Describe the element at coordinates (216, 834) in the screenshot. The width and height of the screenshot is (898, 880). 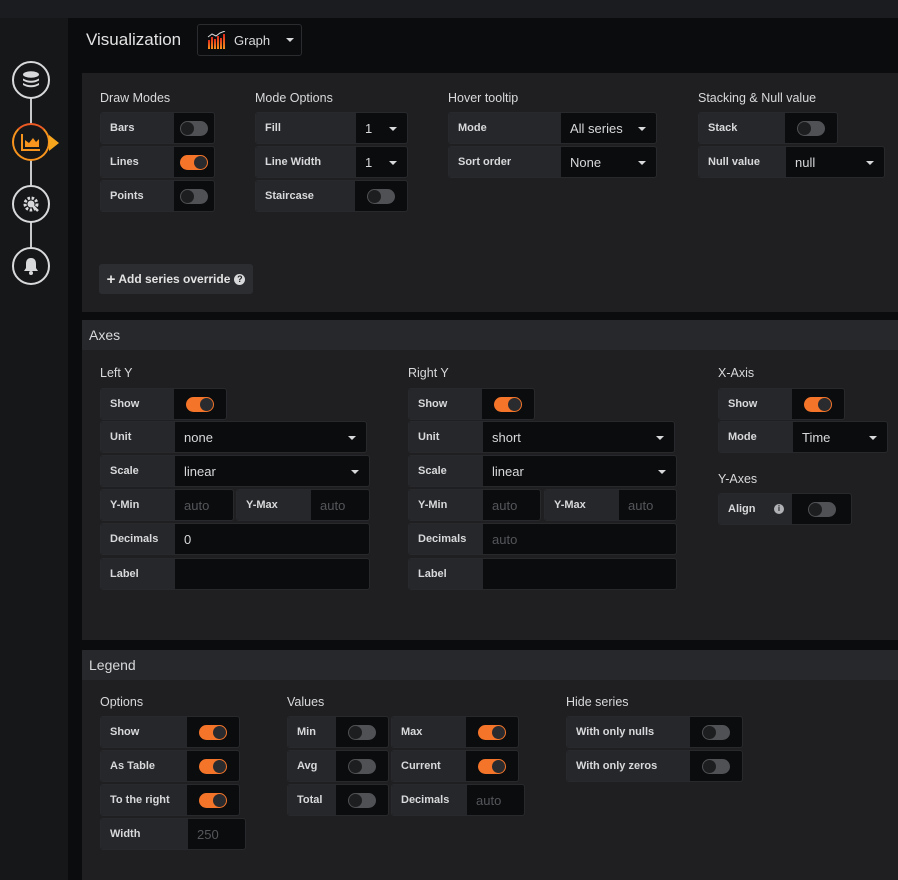
I see `legend-width-input: 250` at that location.